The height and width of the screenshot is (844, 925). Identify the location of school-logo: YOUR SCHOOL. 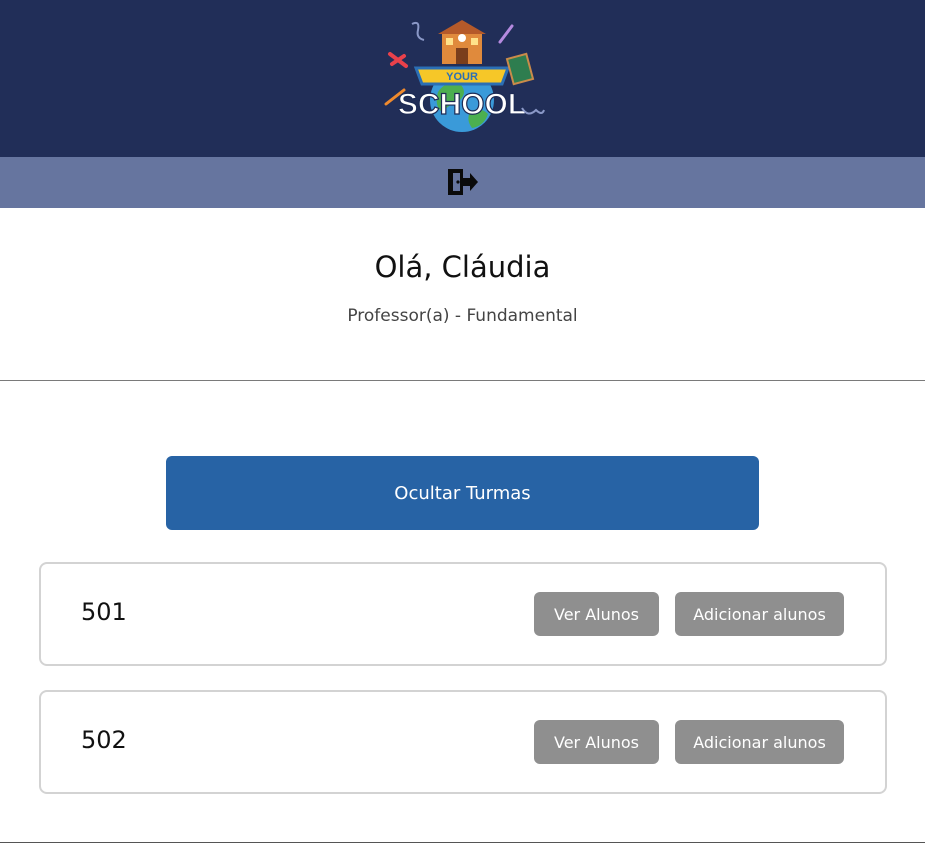
(464, 76).